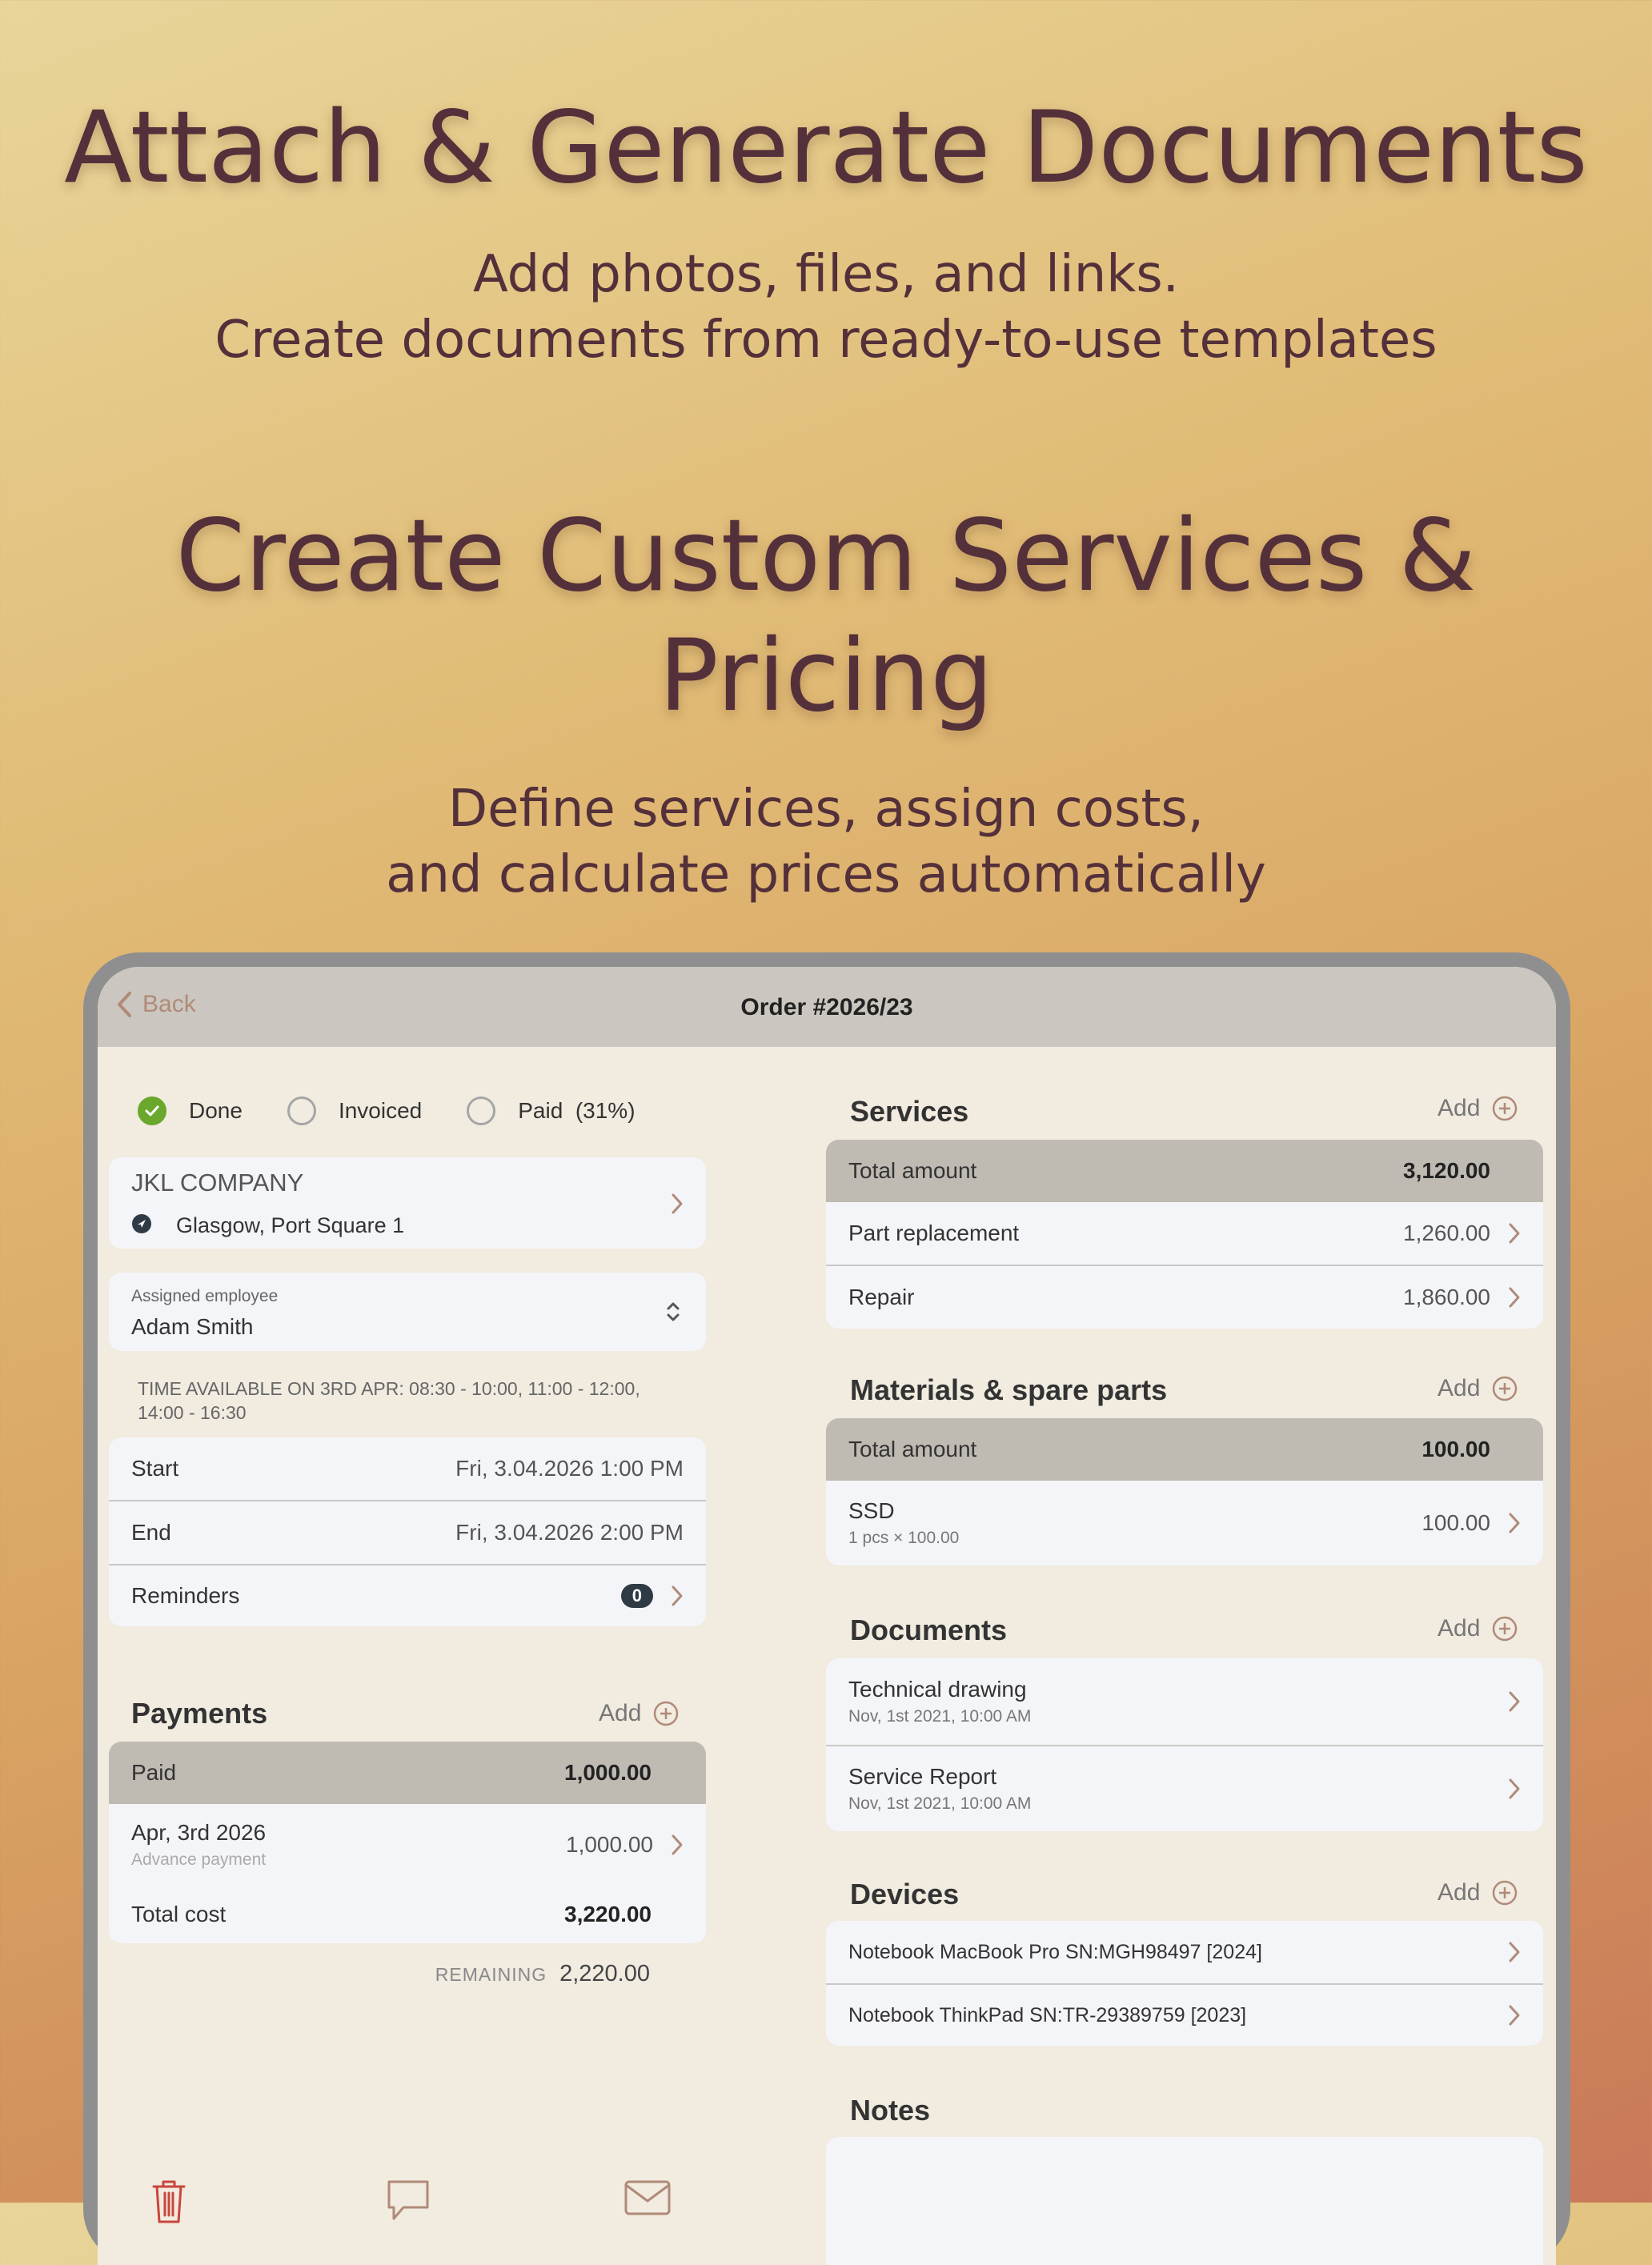  Describe the element at coordinates (636, 1596) in the screenshot. I see `reminders-count-badge: 0` at that location.